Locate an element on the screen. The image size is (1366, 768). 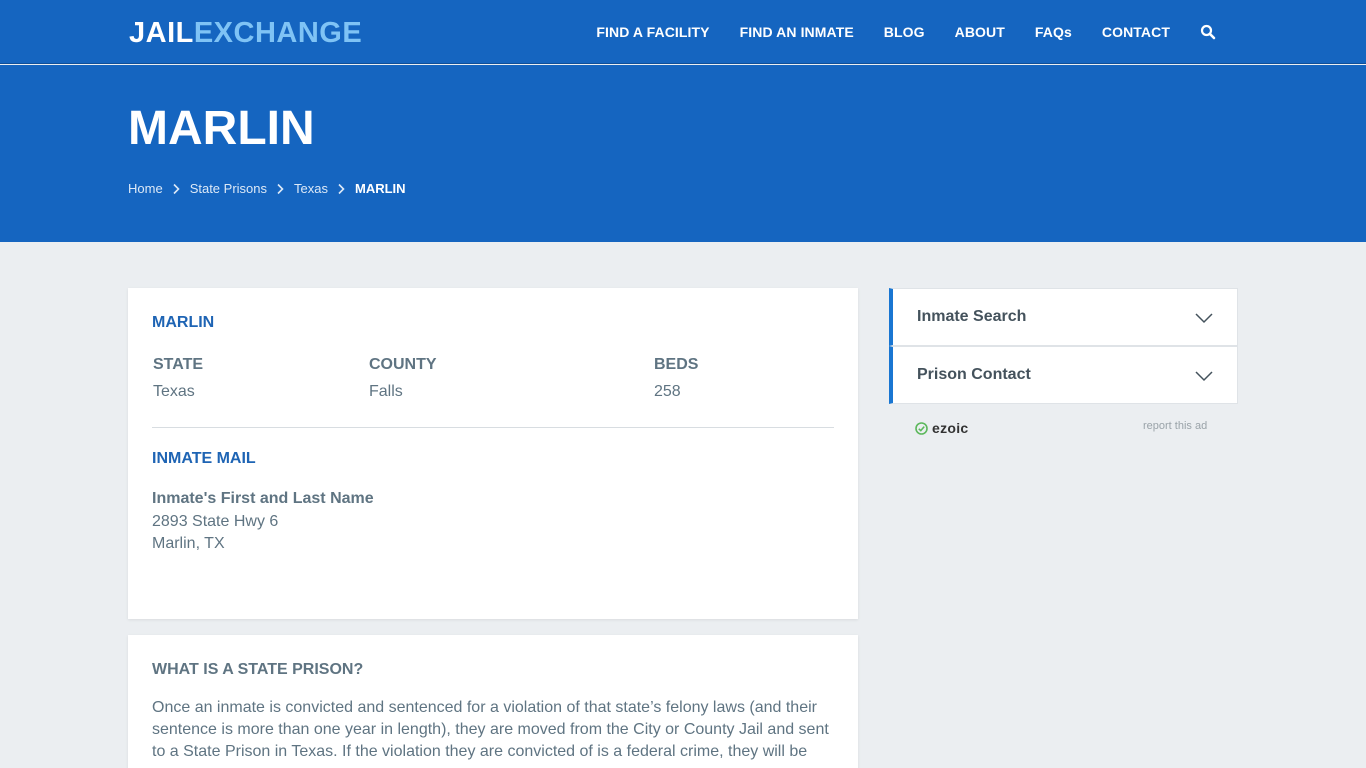
logo-text-exchange: EXCHANGE is located at coordinates (278, 33).